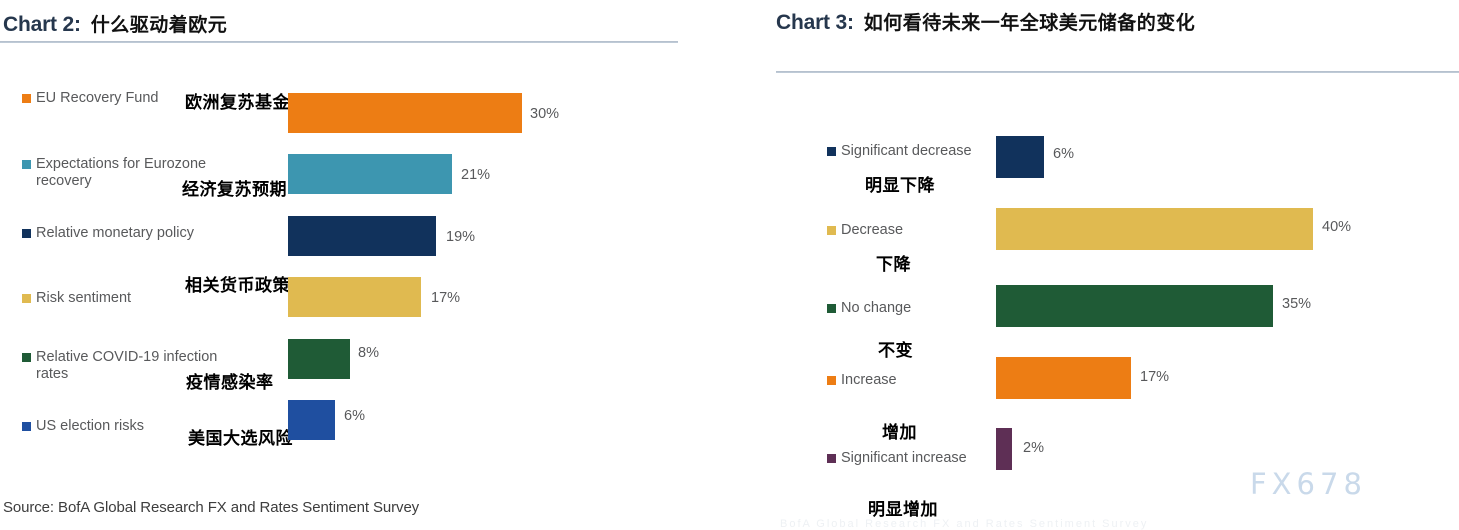 The width and height of the screenshot is (1459, 530). I want to click on legend-item-risk-sentiment: Risk sentiment, so click(76, 298).